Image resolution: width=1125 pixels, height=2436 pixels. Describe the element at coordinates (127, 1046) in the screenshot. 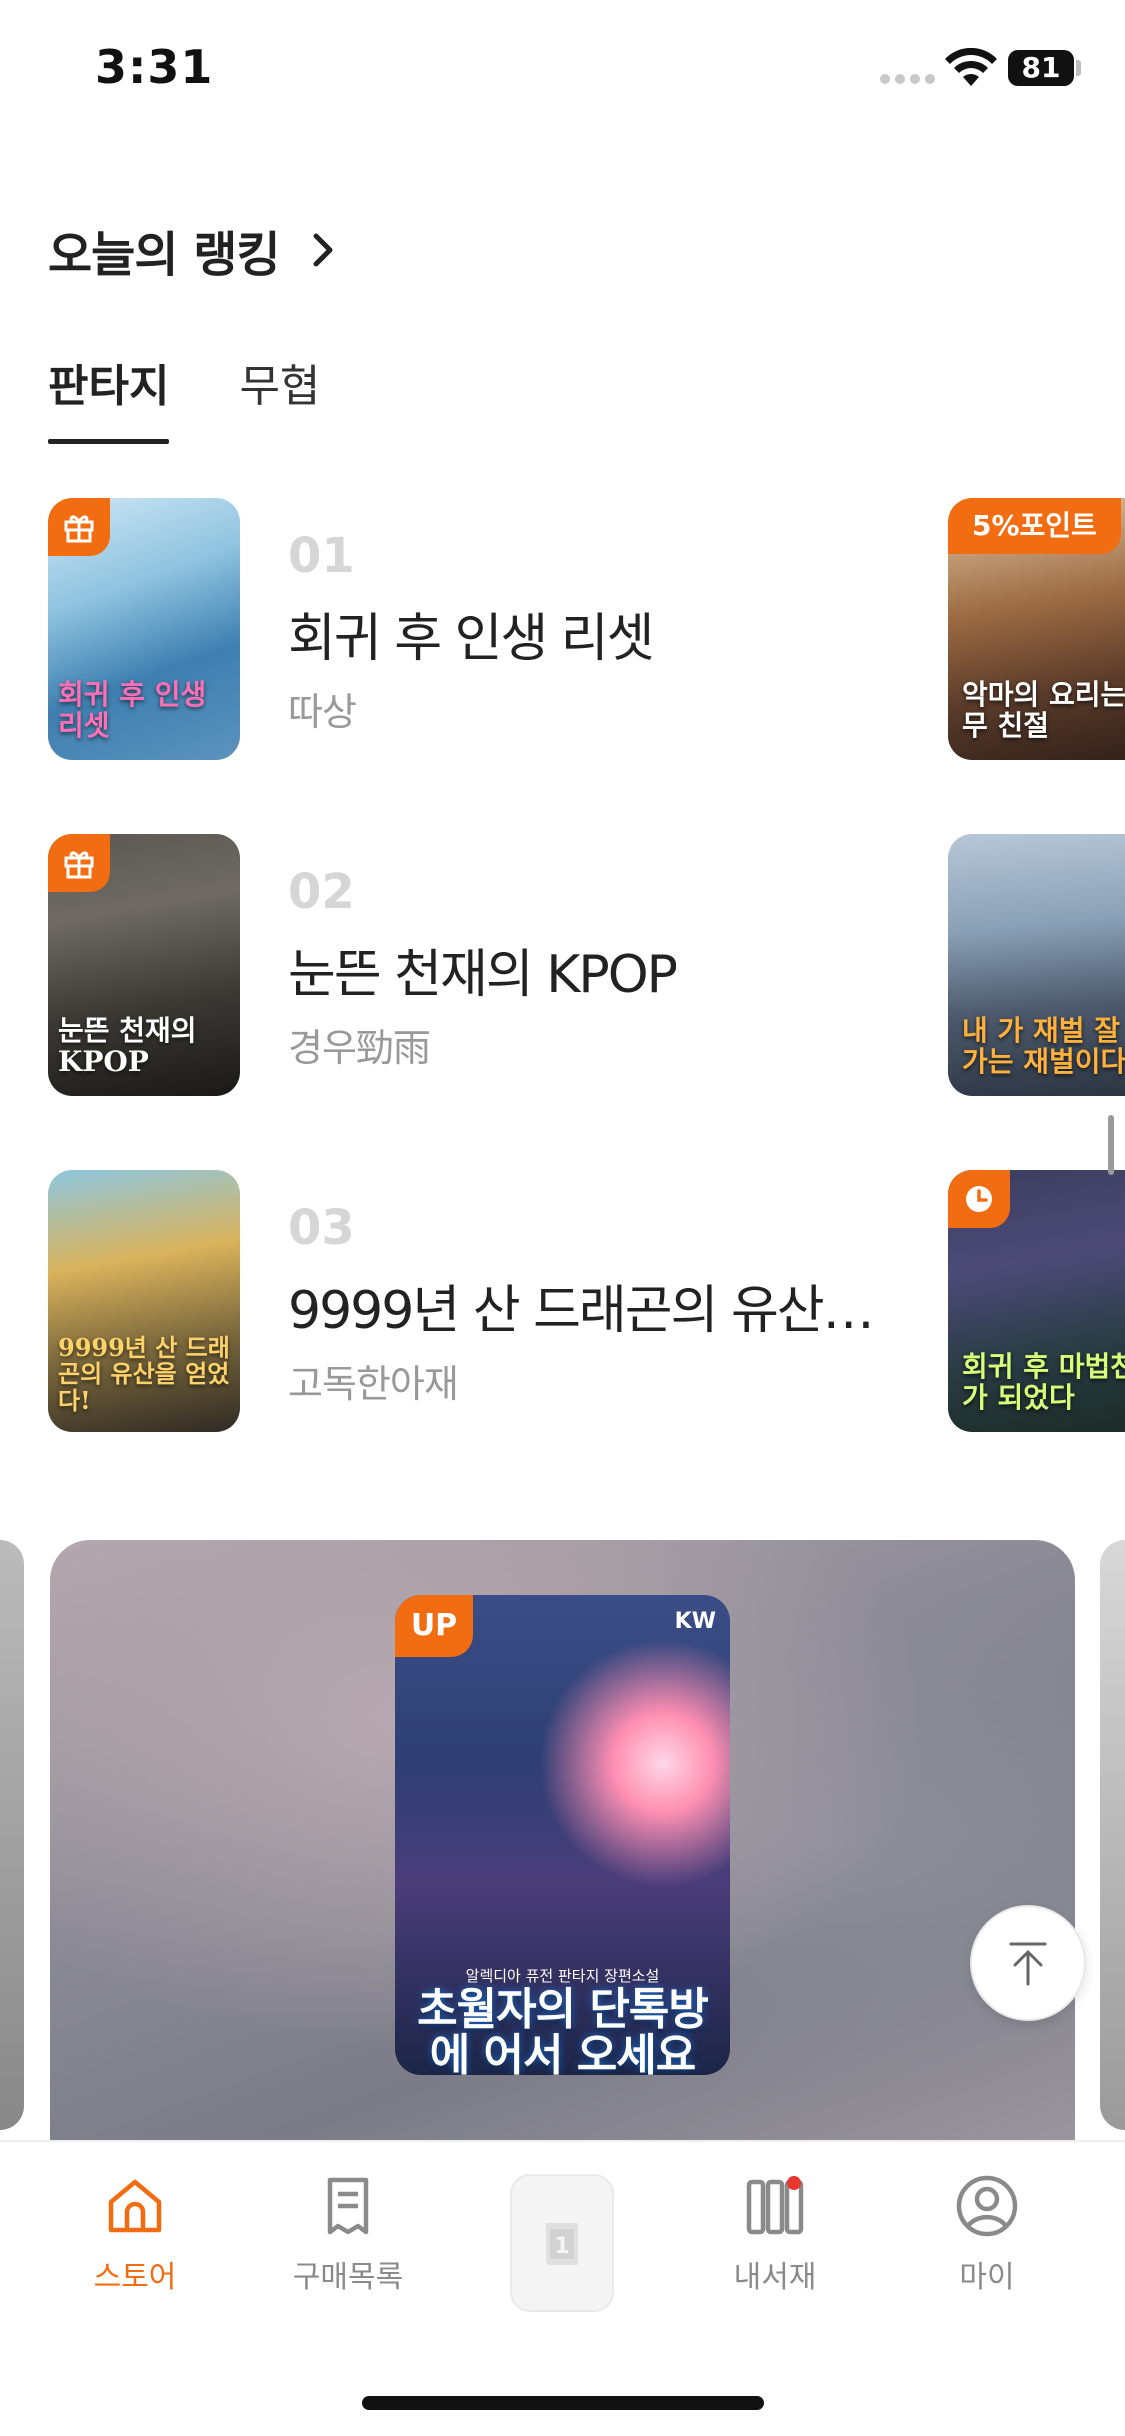

I see `cover-title: 눈뜬 천재의 KPOP` at that location.